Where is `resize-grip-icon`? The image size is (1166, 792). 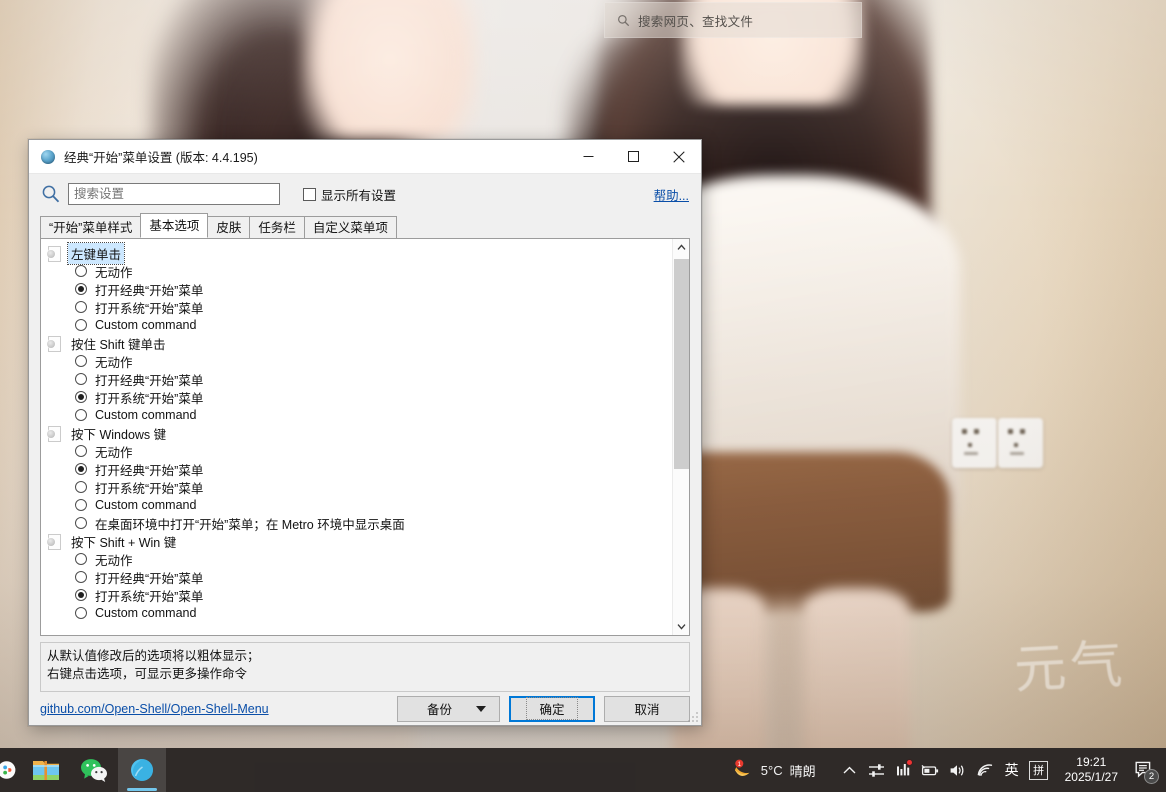 resize-grip-icon is located at coordinates (693, 717).